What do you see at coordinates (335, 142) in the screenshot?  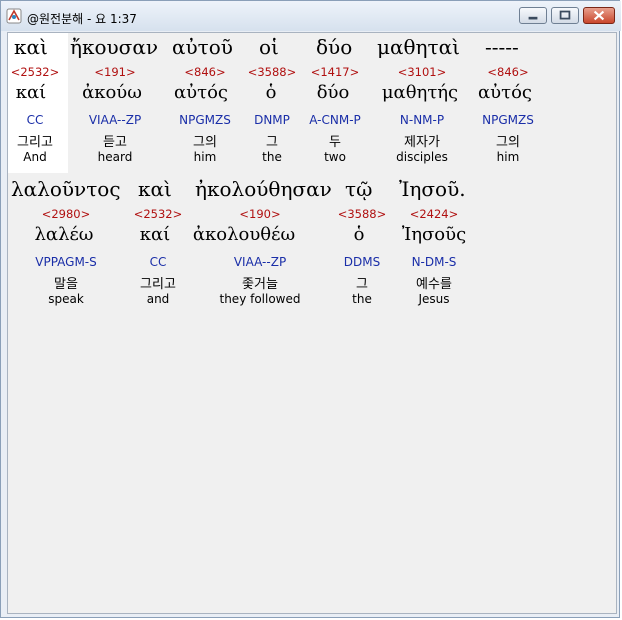 I see `korean-gloss: 두` at bounding box center [335, 142].